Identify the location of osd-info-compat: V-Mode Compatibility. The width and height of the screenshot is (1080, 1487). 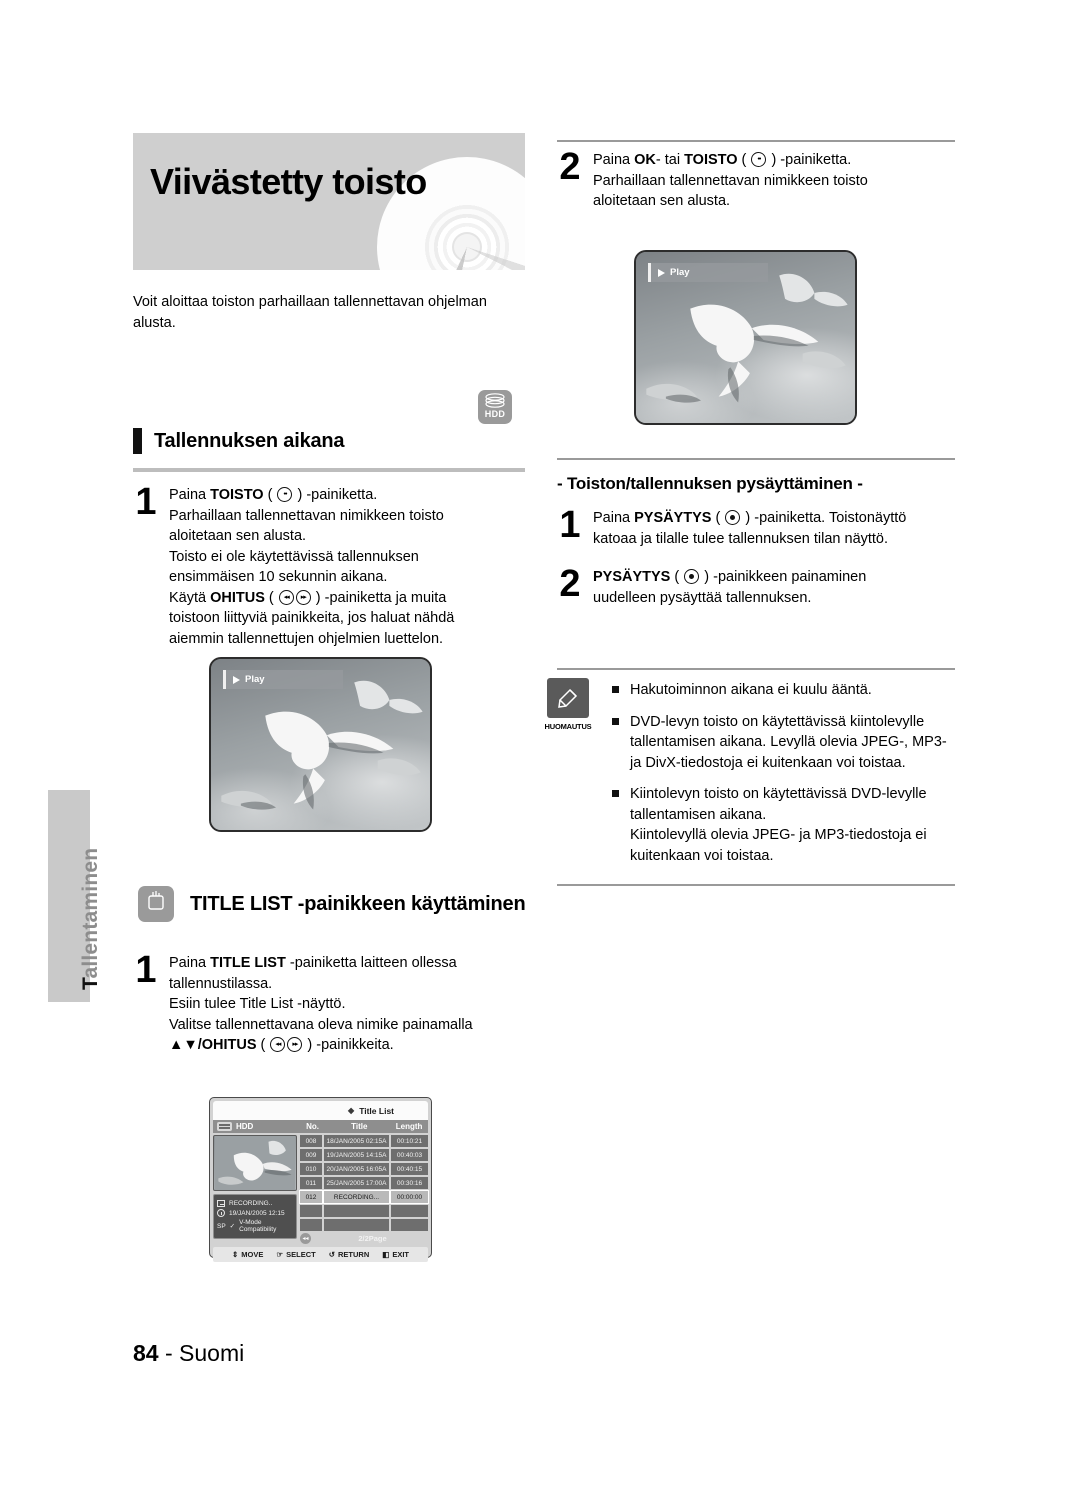
(258, 1226).